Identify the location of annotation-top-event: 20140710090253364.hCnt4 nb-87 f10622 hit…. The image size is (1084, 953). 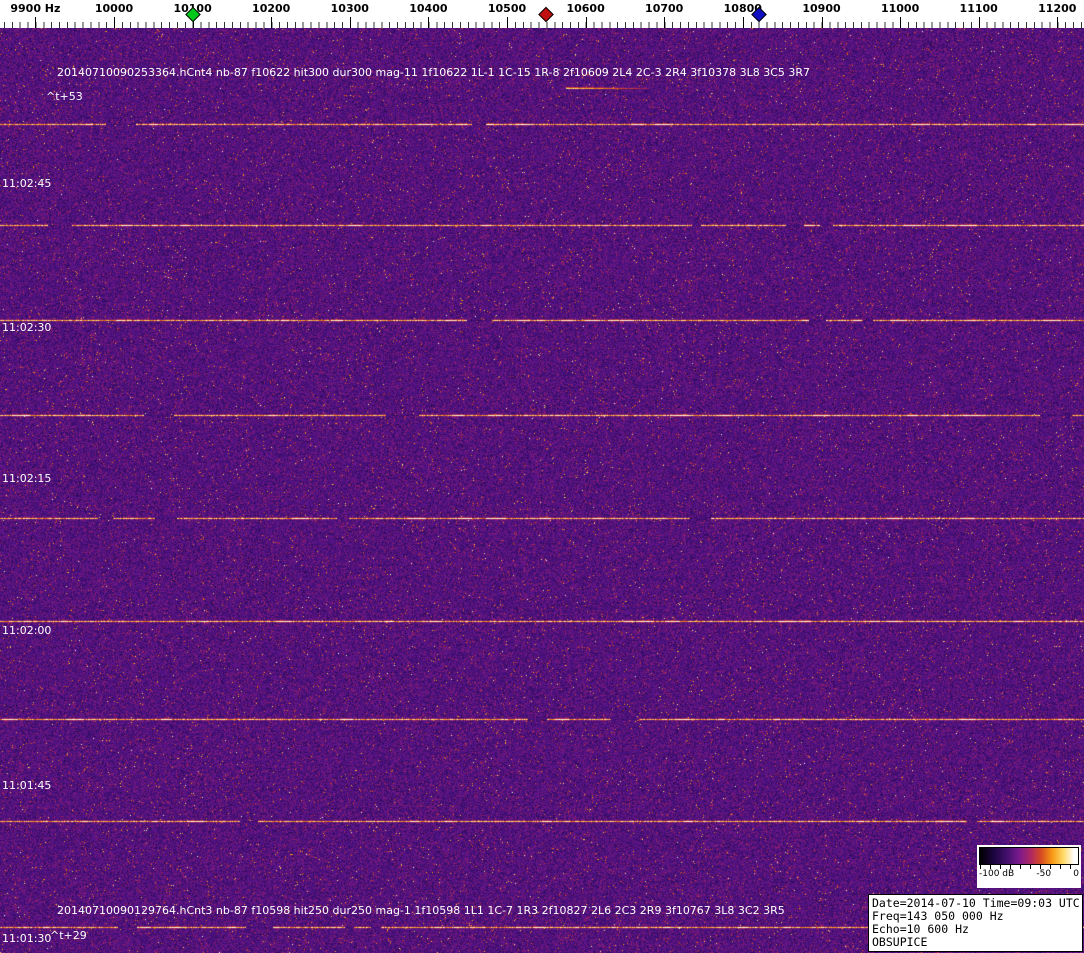
(434, 72).